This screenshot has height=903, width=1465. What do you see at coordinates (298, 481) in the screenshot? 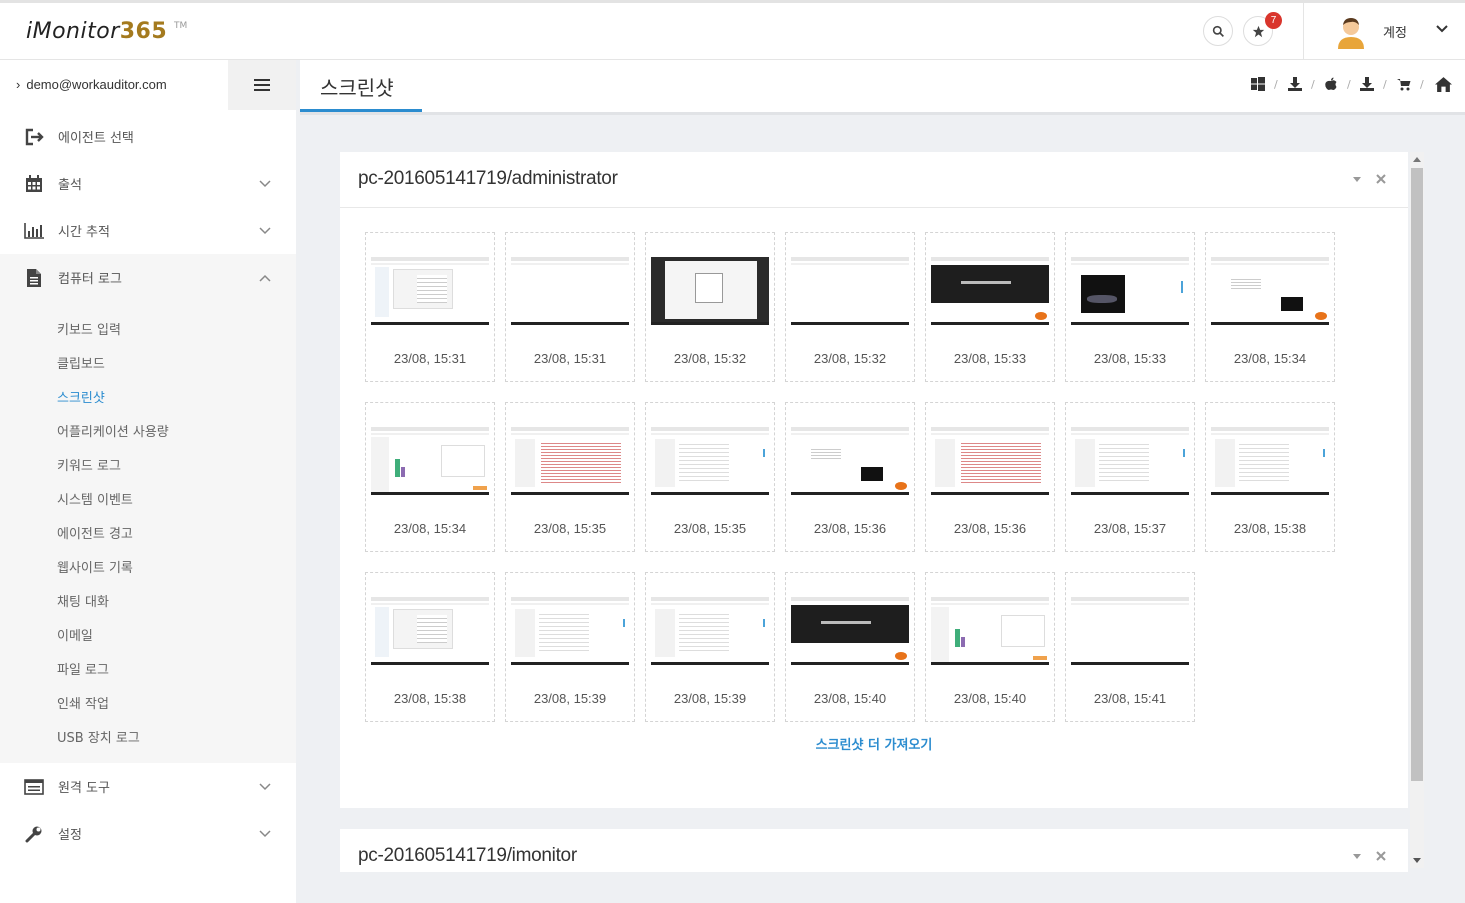
I see `sidebar-divider` at bounding box center [298, 481].